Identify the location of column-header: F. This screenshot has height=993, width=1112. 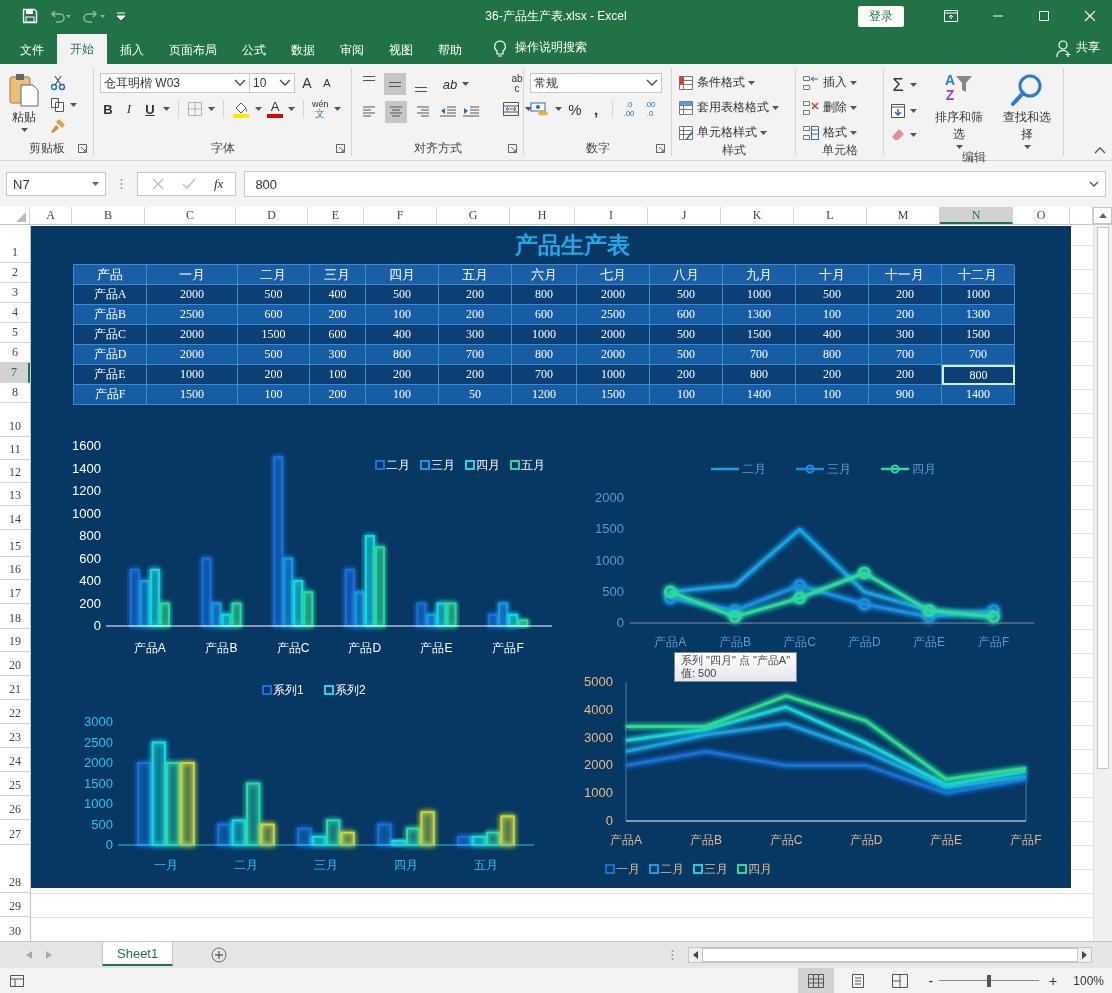
(400, 215).